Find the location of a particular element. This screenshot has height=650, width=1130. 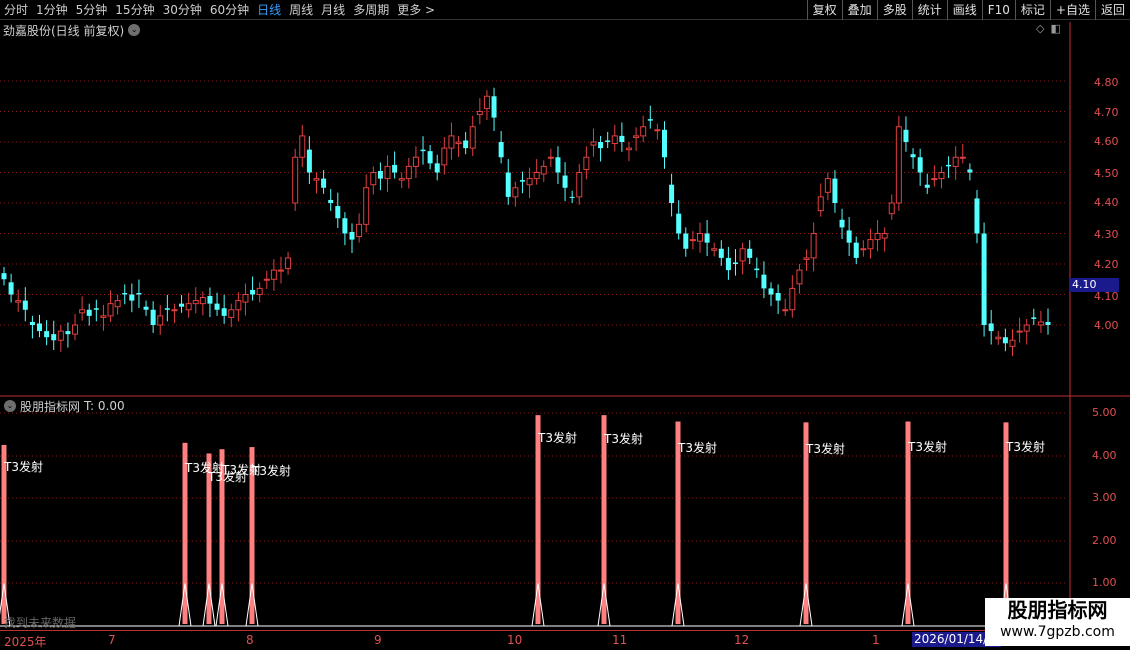

price-tick: 4.60 is located at coordinates (1106, 141).